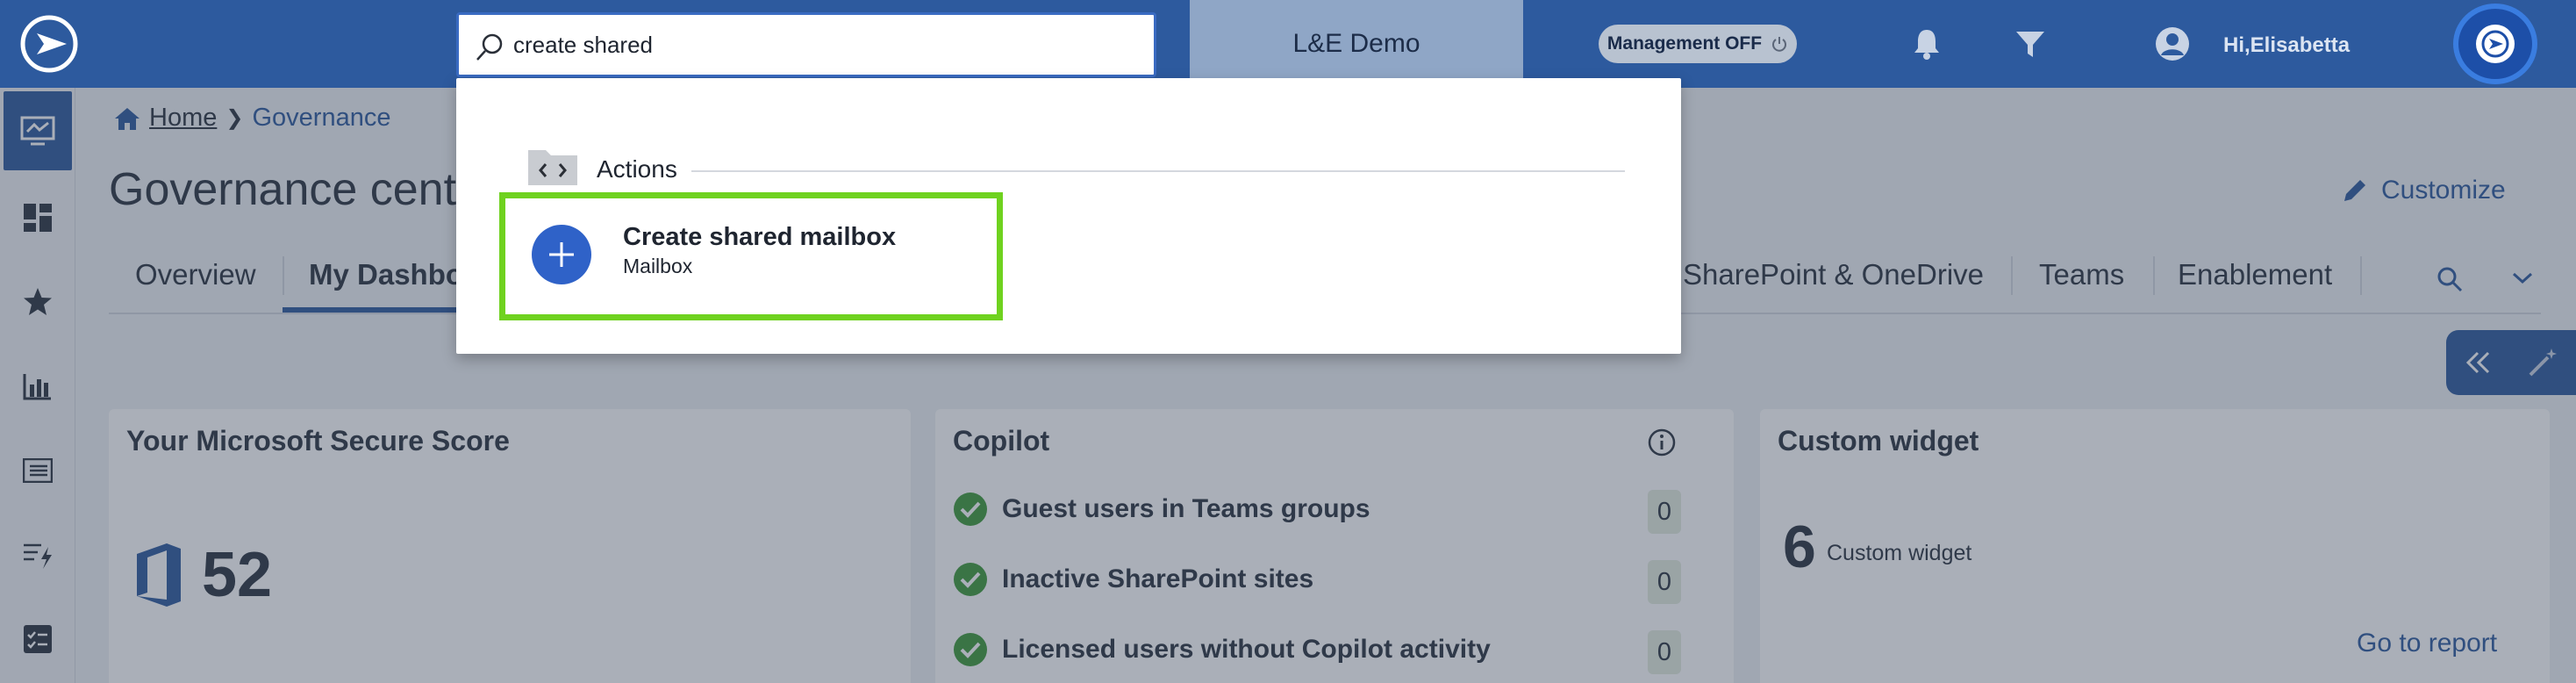 Image resolution: width=2576 pixels, height=683 pixels. I want to click on user-icon, so click(2172, 44).